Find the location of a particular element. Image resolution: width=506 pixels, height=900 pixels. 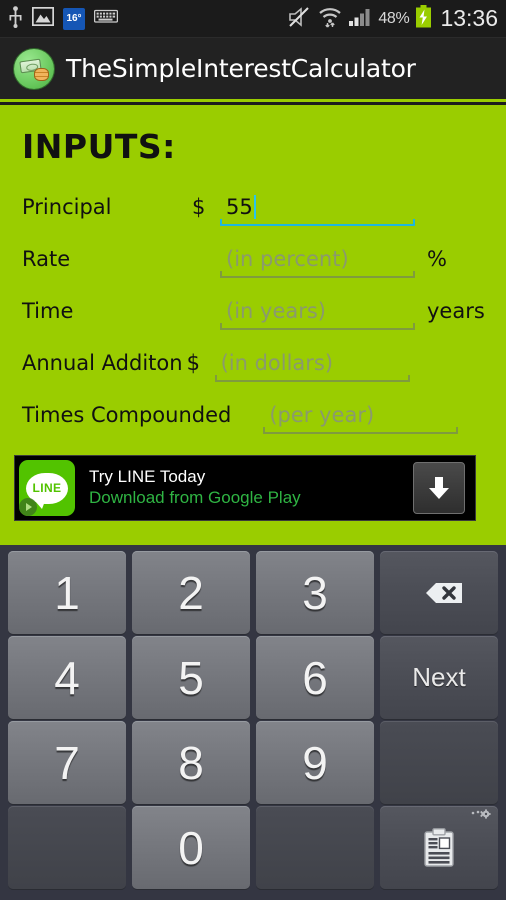

input-annual-addition: (in dollars) is located at coordinates (312, 365).